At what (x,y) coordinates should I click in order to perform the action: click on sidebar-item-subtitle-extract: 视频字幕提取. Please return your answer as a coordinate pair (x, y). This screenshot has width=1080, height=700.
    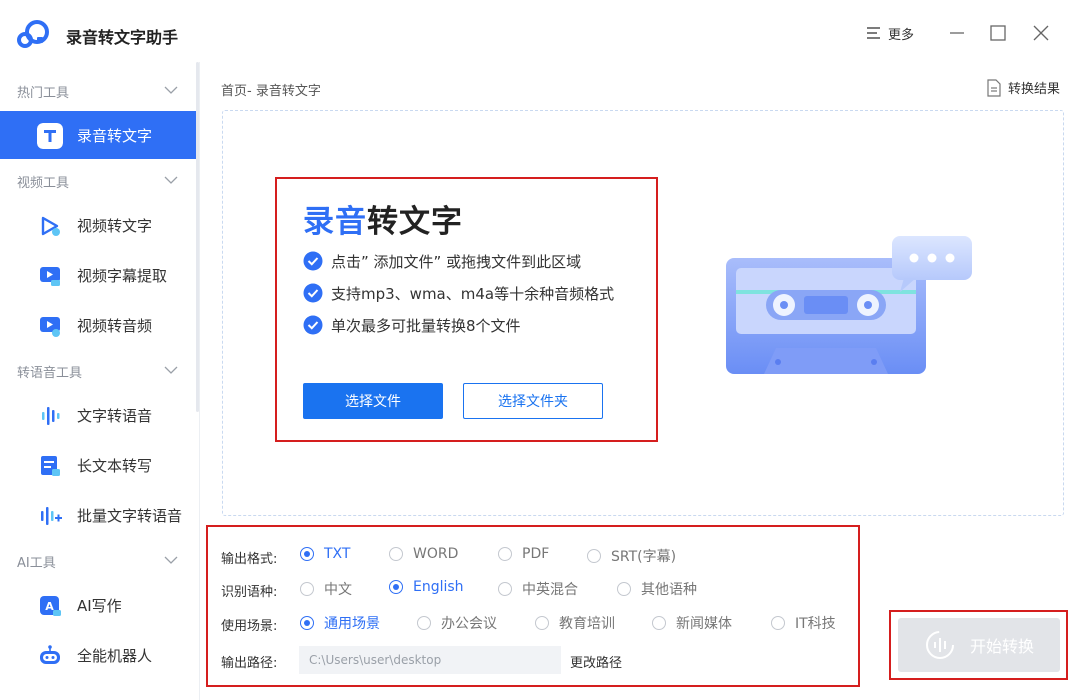
    Looking at the image, I should click on (98, 275).